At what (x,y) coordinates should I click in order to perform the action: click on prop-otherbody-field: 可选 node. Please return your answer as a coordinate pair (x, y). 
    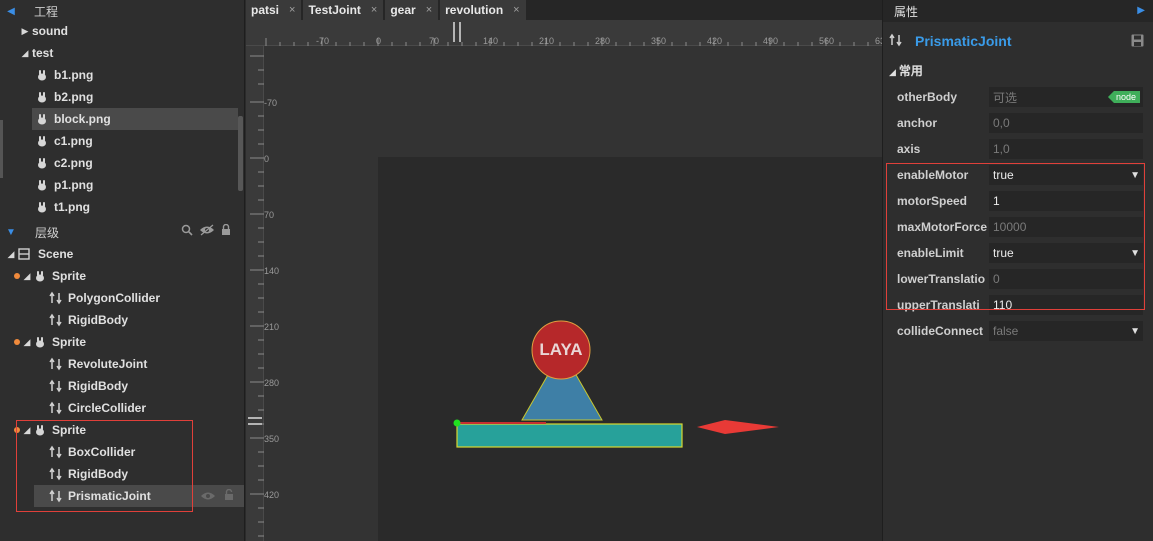
    Looking at the image, I should click on (1066, 97).